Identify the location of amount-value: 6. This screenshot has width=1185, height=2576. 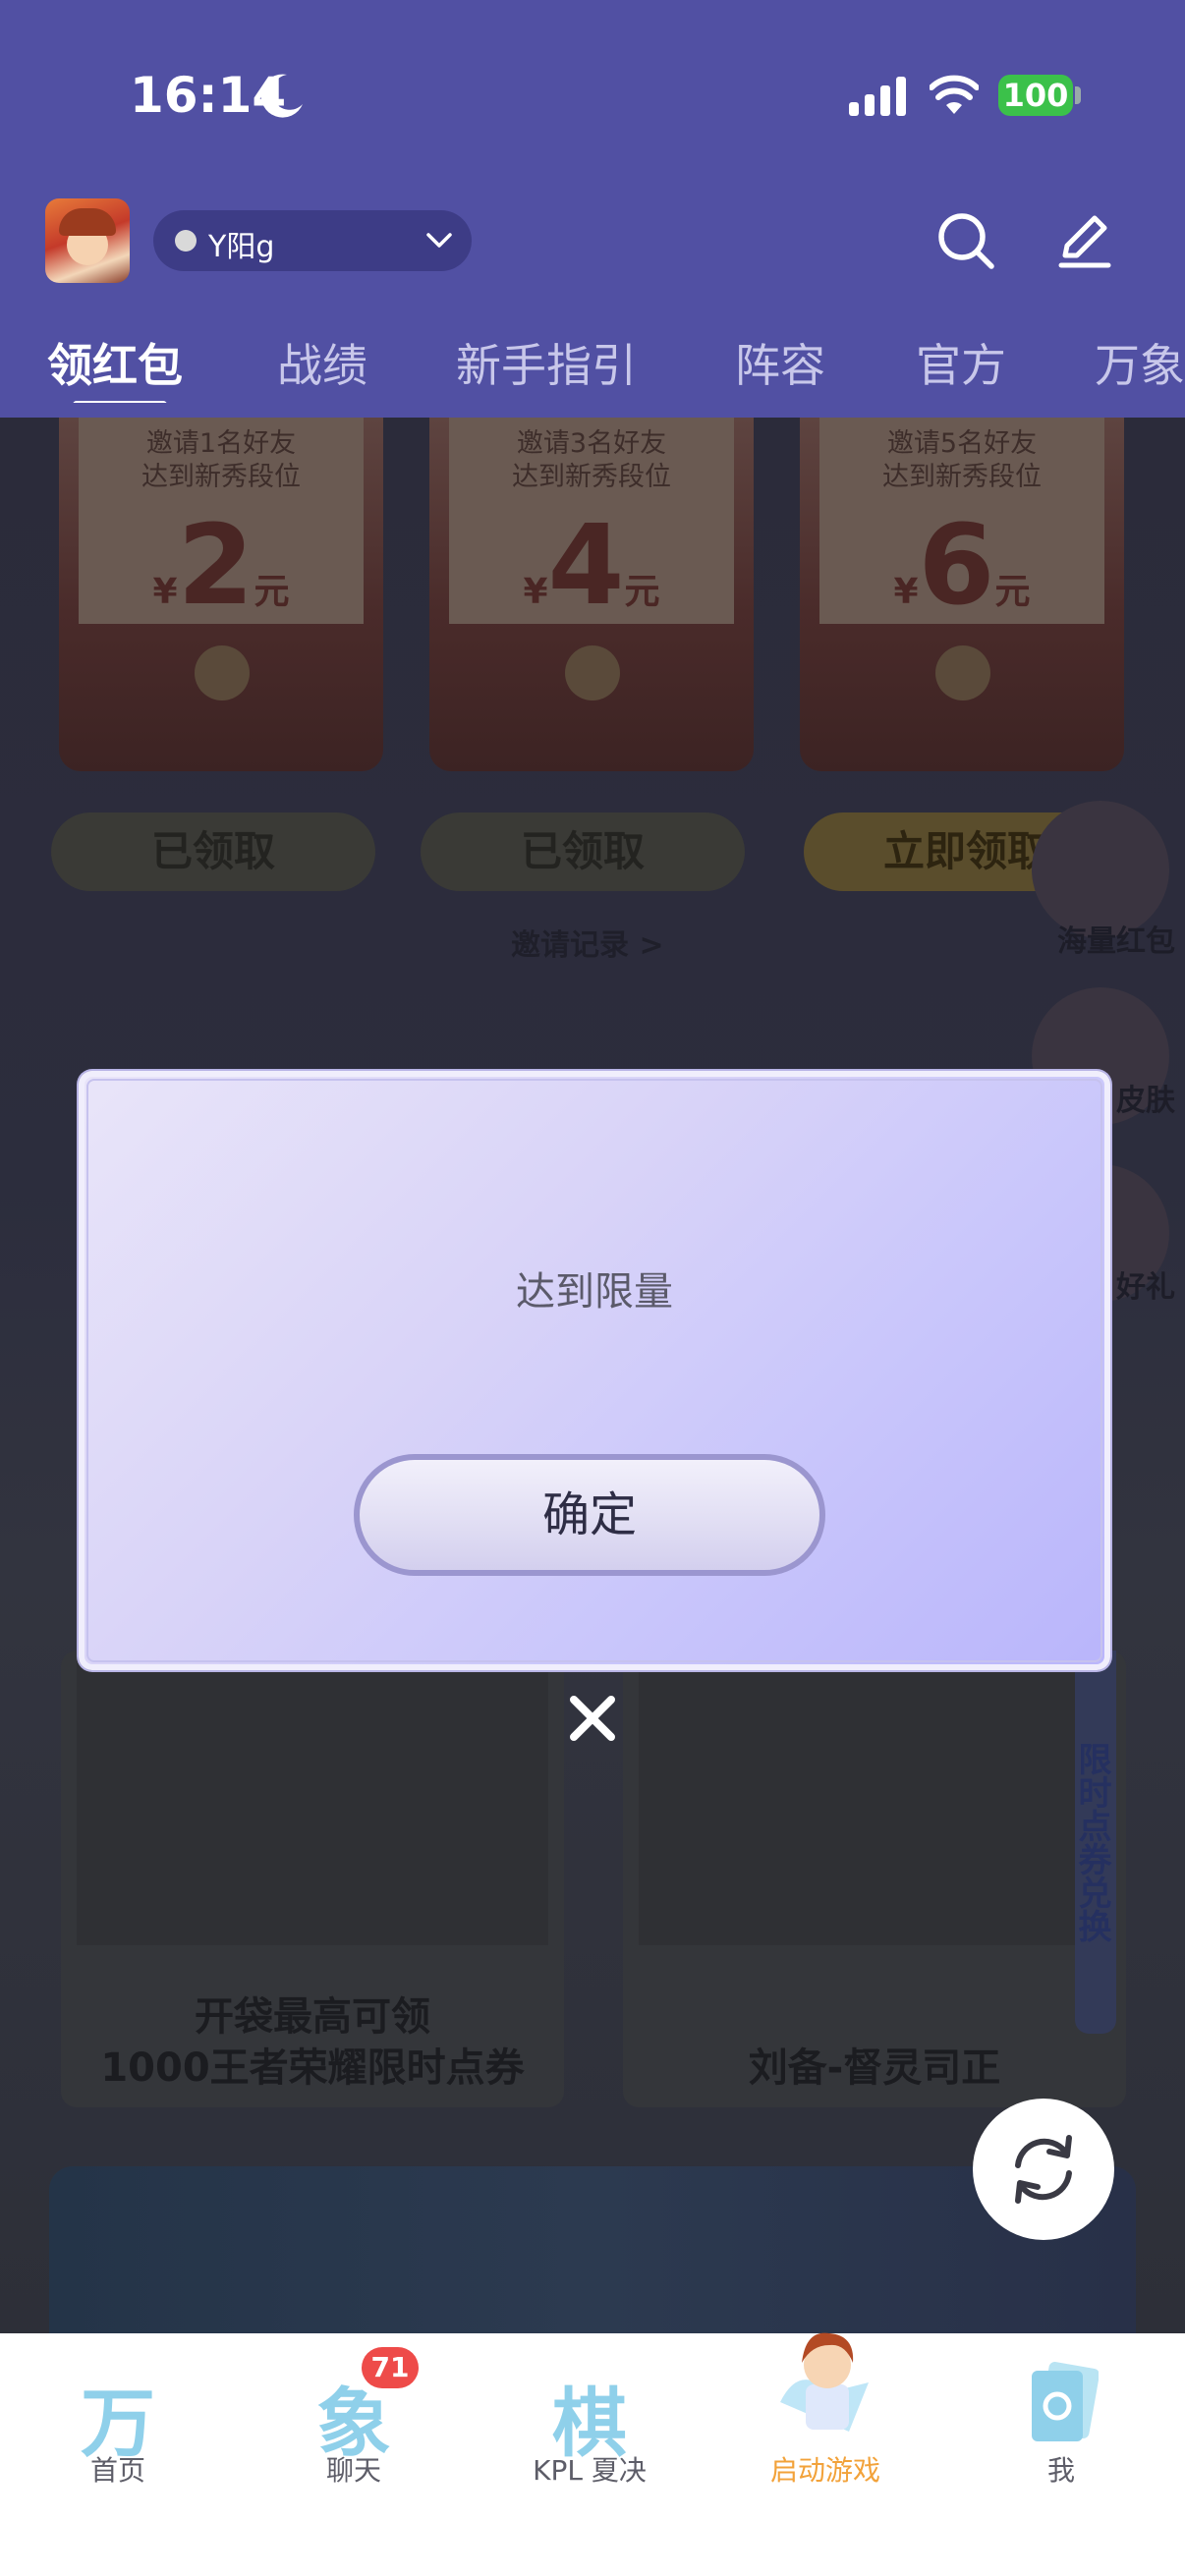
(957, 566).